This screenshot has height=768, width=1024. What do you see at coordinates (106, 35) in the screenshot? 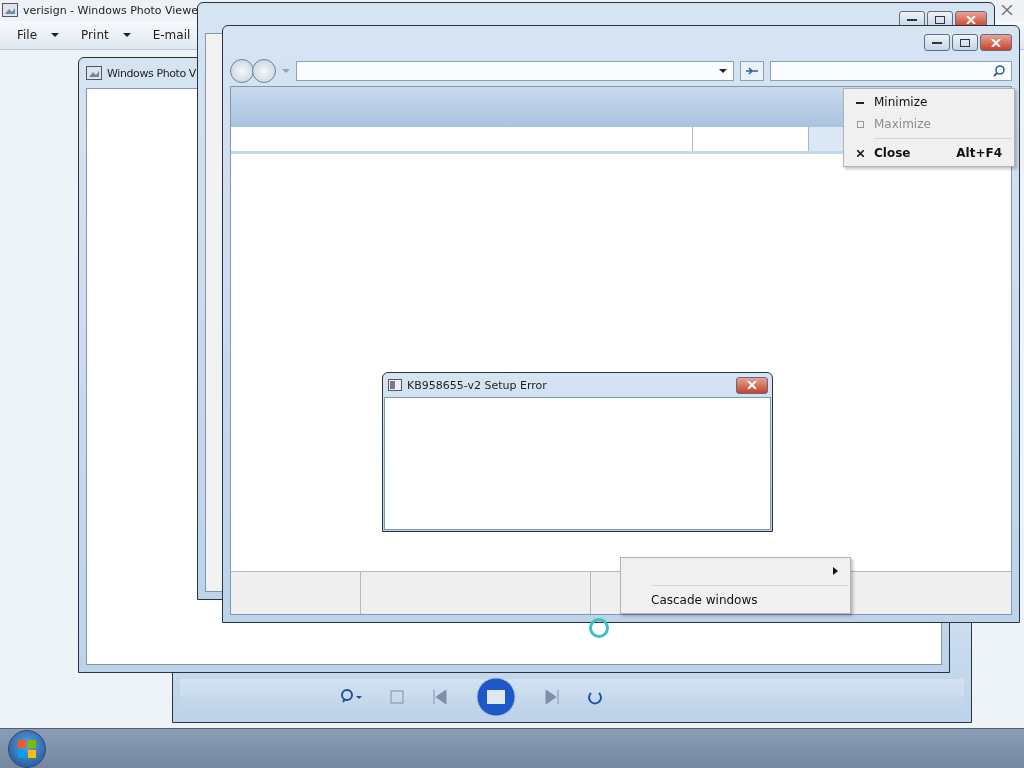
I see `menu-item: Print` at bounding box center [106, 35].